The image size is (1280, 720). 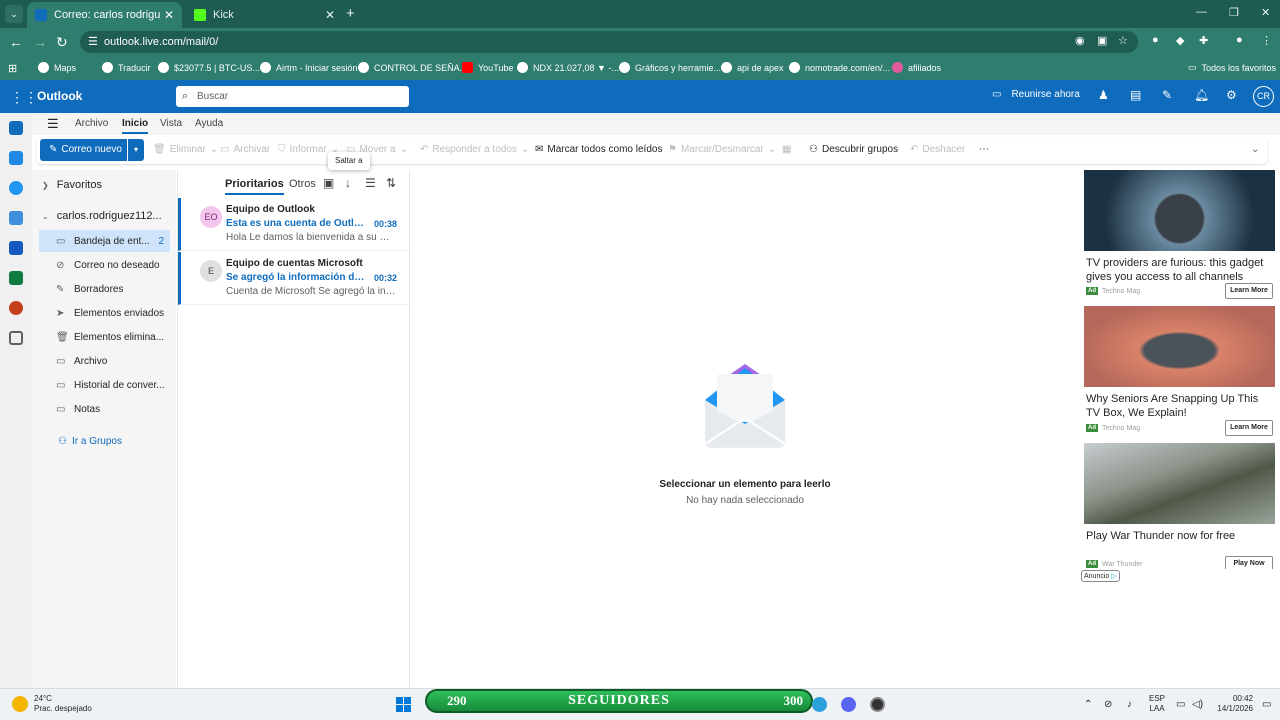 I want to click on more-apps-icon, so click(x=16, y=338).